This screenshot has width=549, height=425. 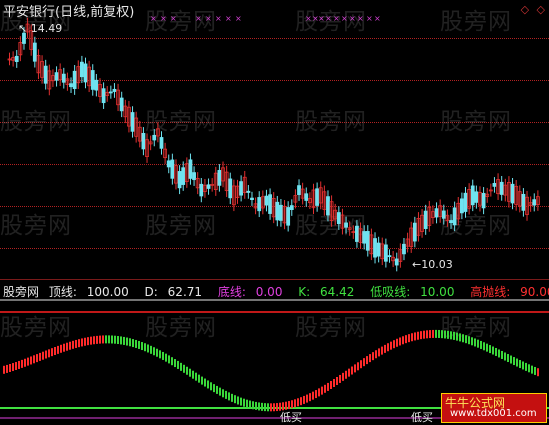 I want to click on k-value: K: 64.42, so click(x=326, y=292).